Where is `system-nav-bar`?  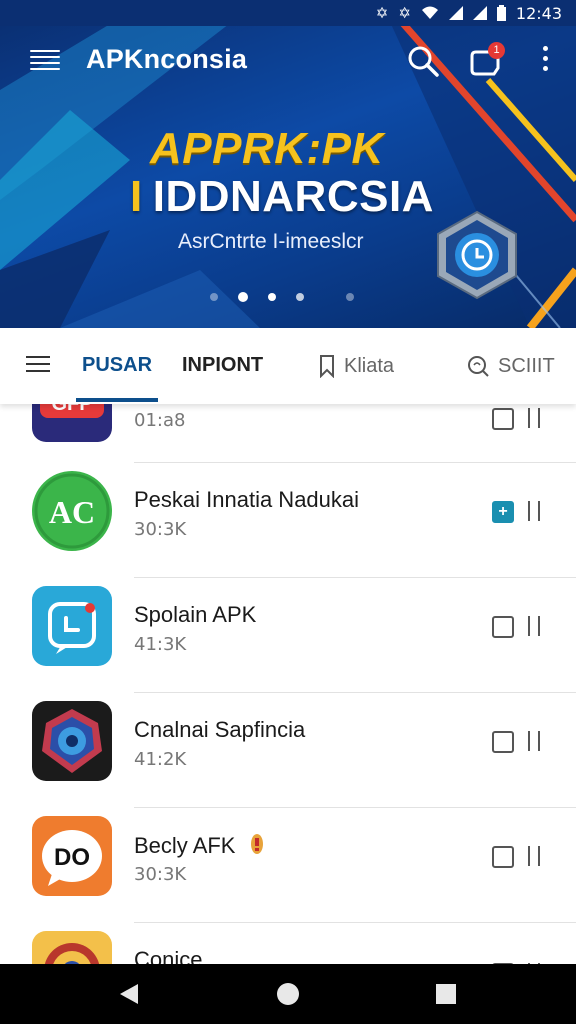
system-nav-bar is located at coordinates (288, 994).